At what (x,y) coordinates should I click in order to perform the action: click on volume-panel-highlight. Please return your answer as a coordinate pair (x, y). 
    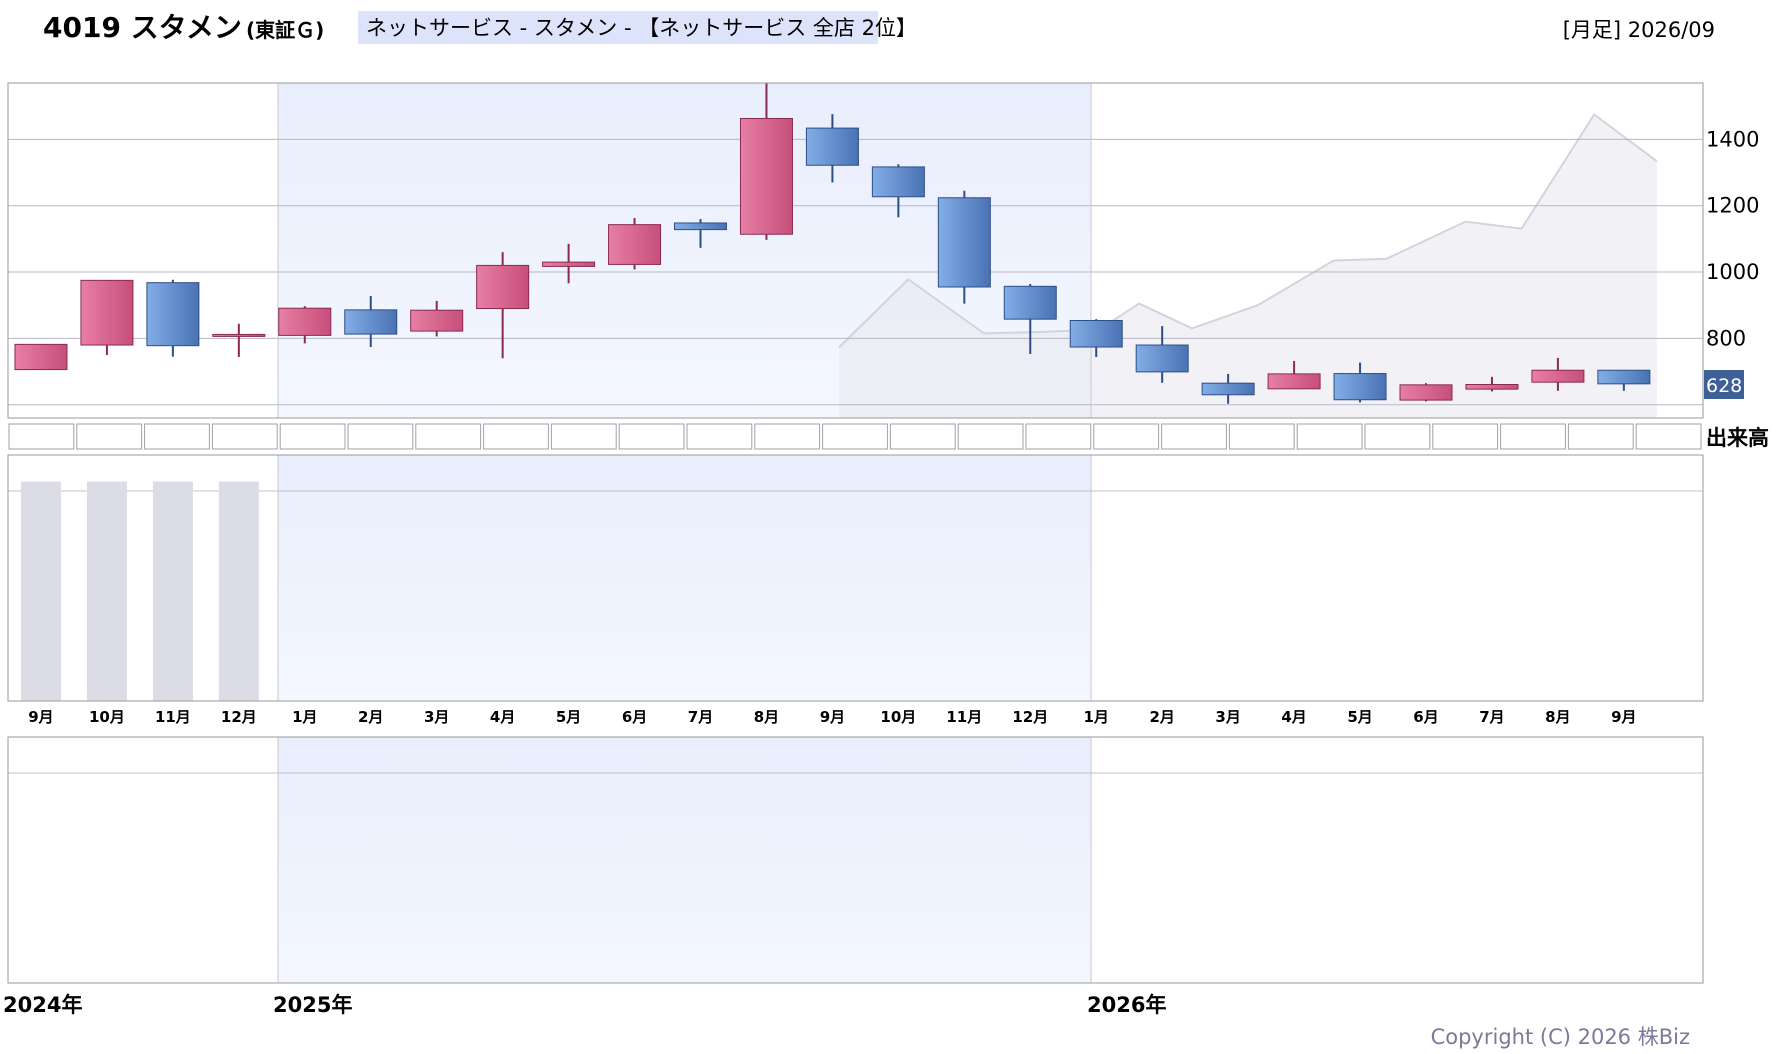
    Looking at the image, I should click on (684, 578).